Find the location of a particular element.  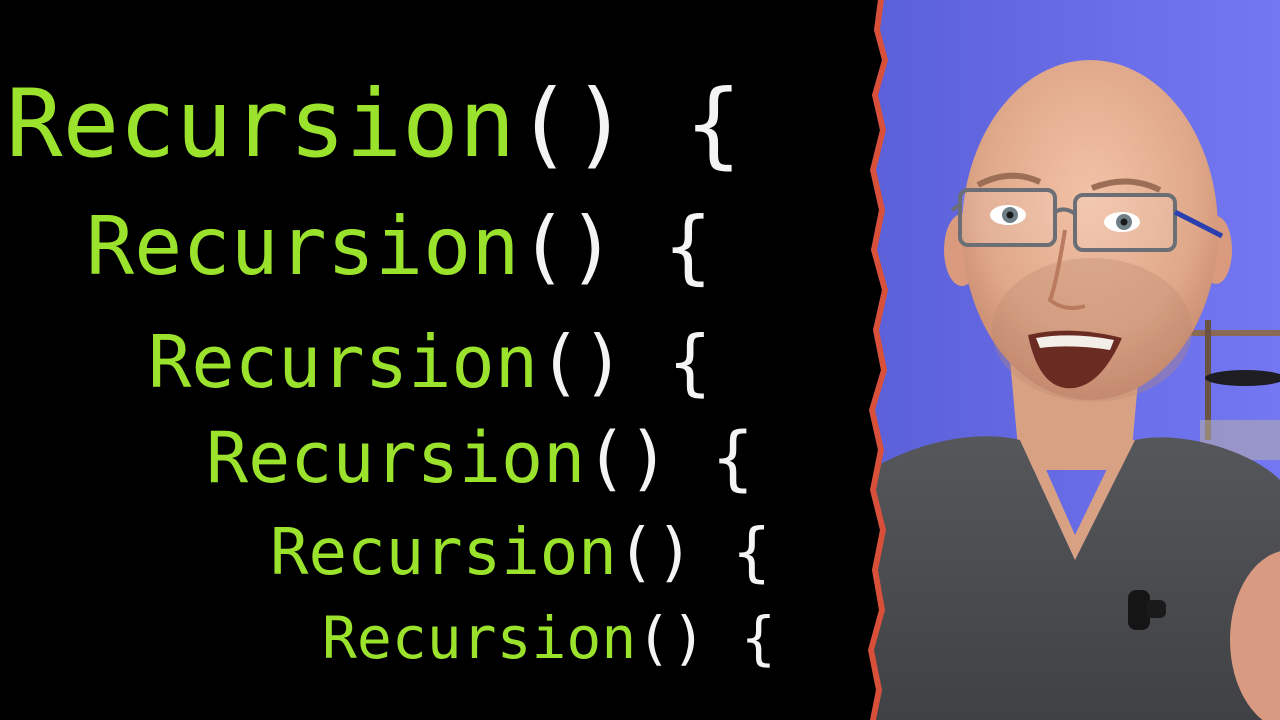

code-line-3: Recursion() { is located at coordinates (430, 362).